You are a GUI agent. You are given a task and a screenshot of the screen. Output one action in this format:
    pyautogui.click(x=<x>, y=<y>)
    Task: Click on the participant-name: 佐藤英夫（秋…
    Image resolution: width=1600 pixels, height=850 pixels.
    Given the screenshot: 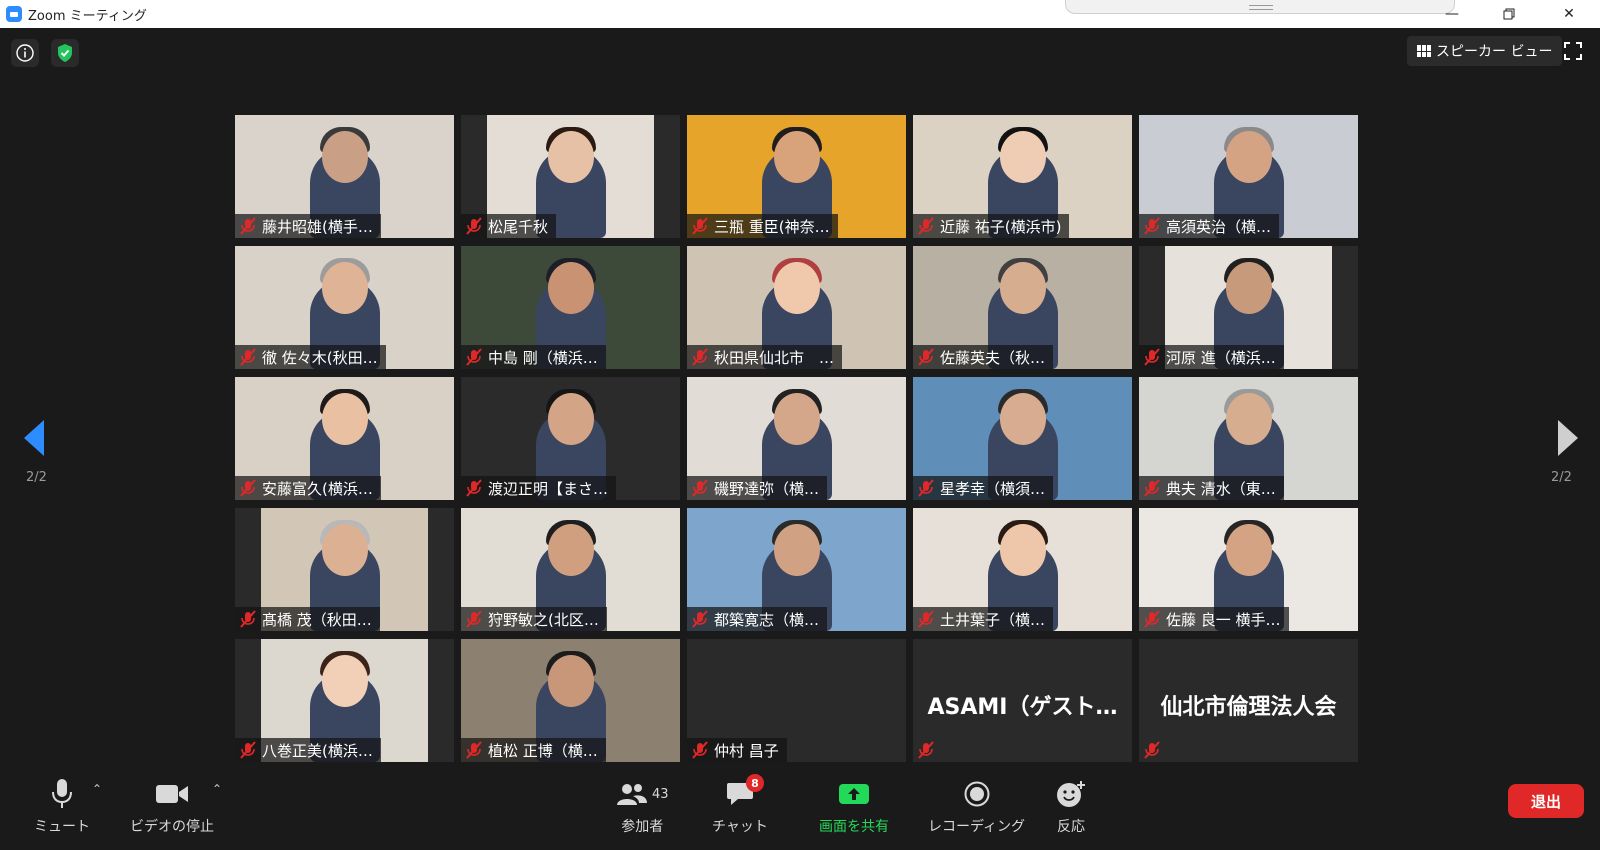 What is the action you would take?
    pyautogui.click(x=993, y=357)
    